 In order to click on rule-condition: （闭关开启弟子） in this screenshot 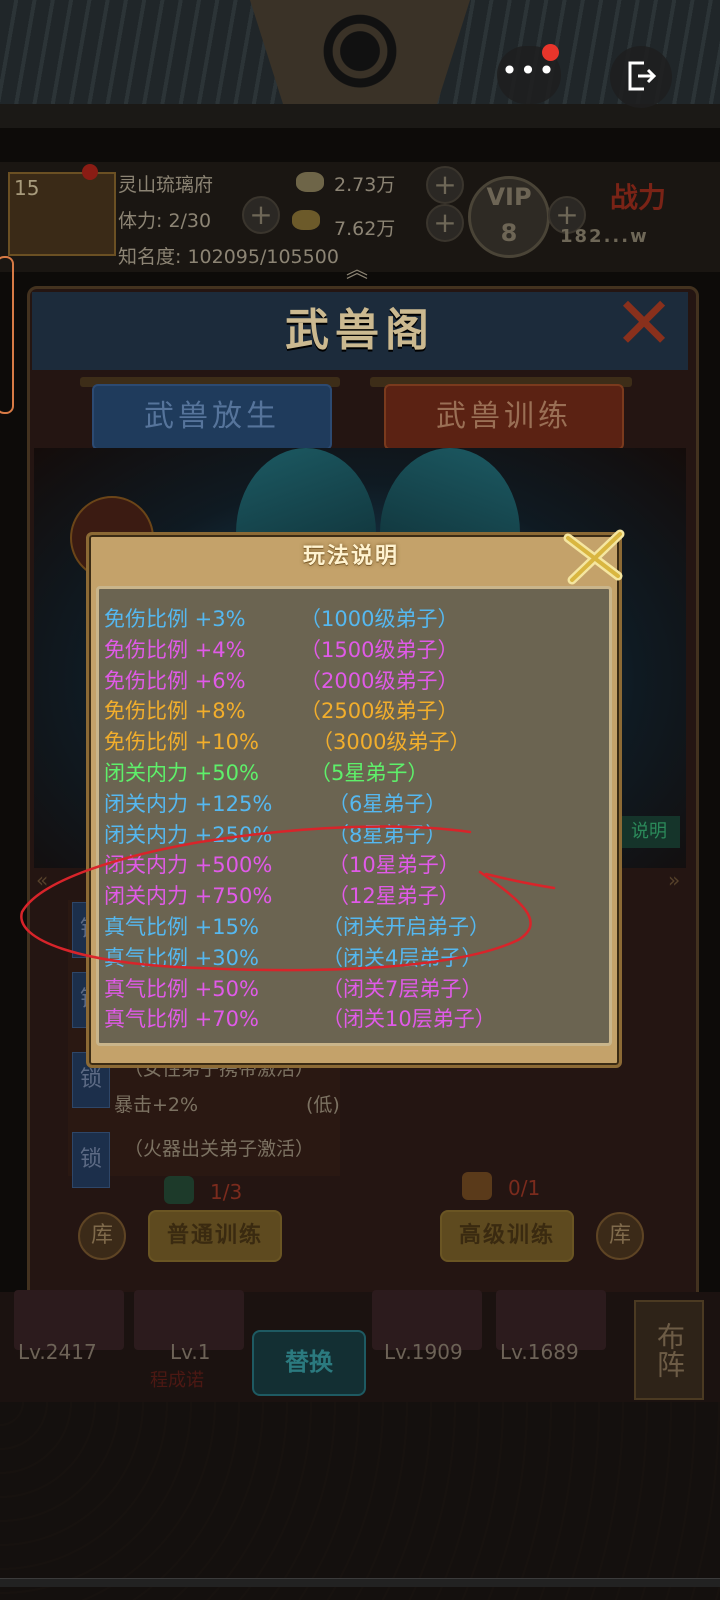, I will do `click(406, 927)`.